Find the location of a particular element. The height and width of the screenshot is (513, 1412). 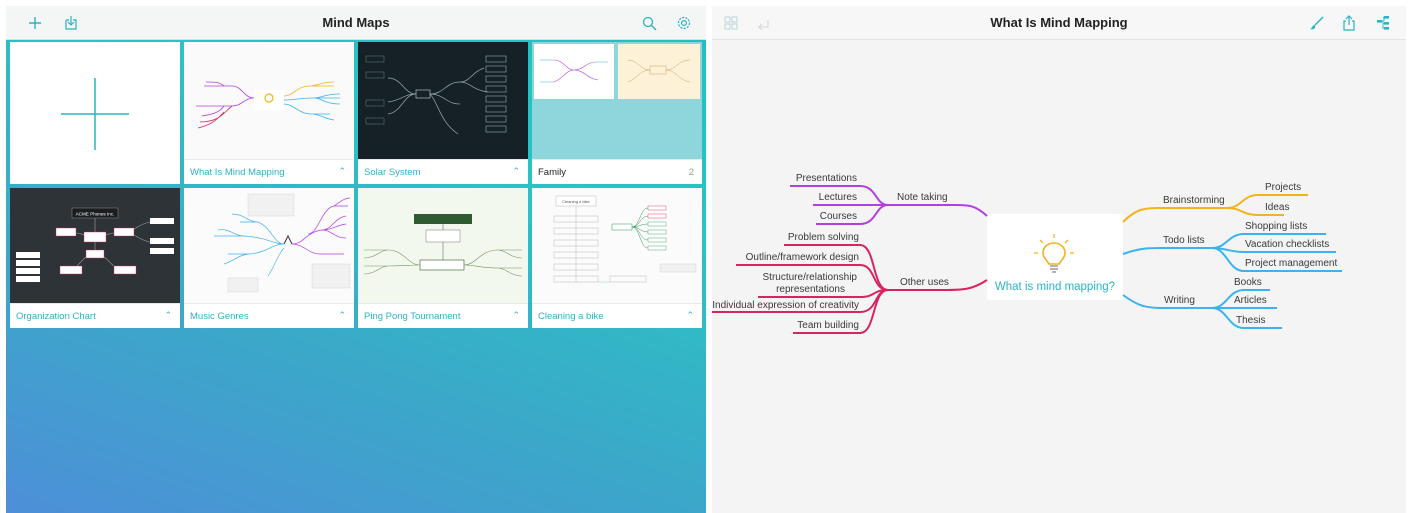

node-courses: Courses is located at coordinates (838, 216).